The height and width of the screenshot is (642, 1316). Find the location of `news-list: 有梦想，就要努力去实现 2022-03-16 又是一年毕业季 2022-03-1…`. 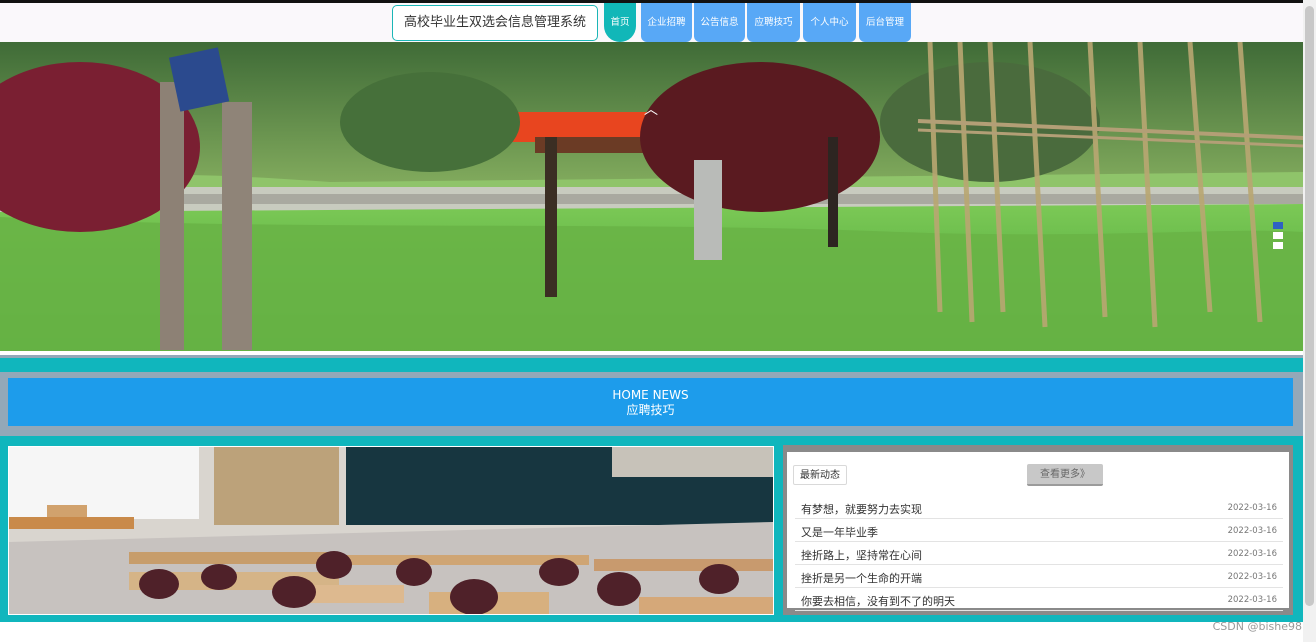

news-list: 有梦想，就要努力去实现 2022-03-16 又是一年毕业季 2022-03-1… is located at coordinates (1039, 553).